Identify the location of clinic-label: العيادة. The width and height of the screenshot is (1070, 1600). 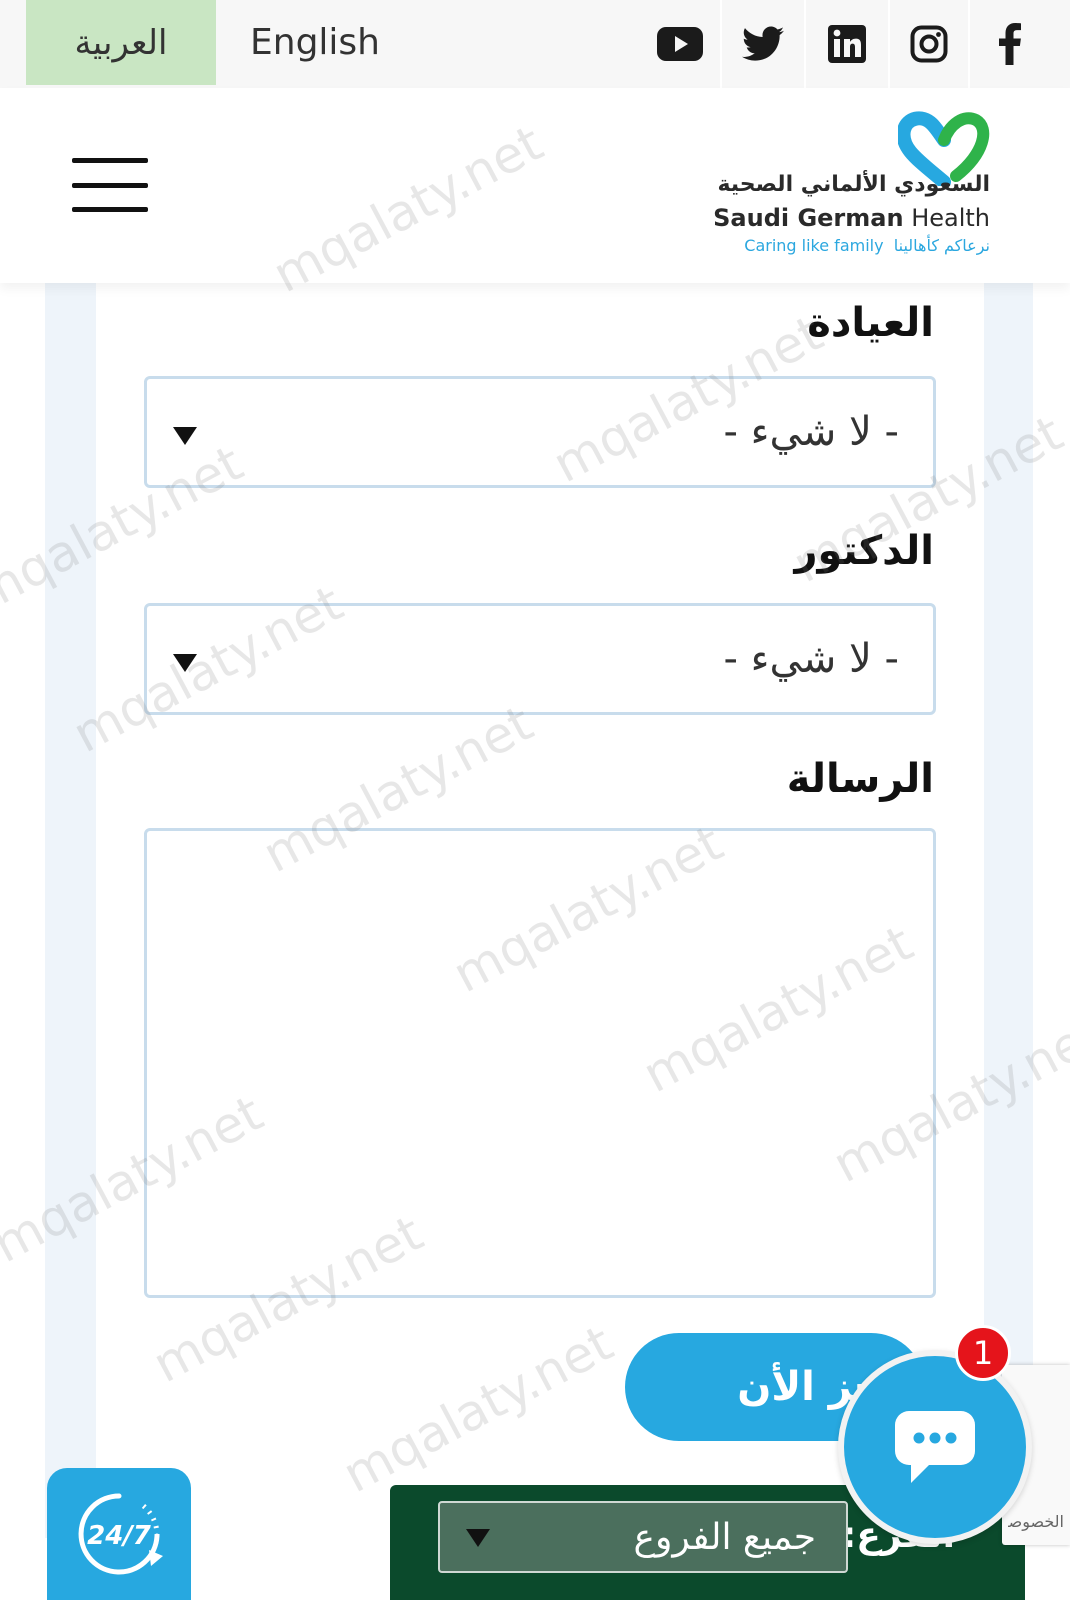
(870, 323).